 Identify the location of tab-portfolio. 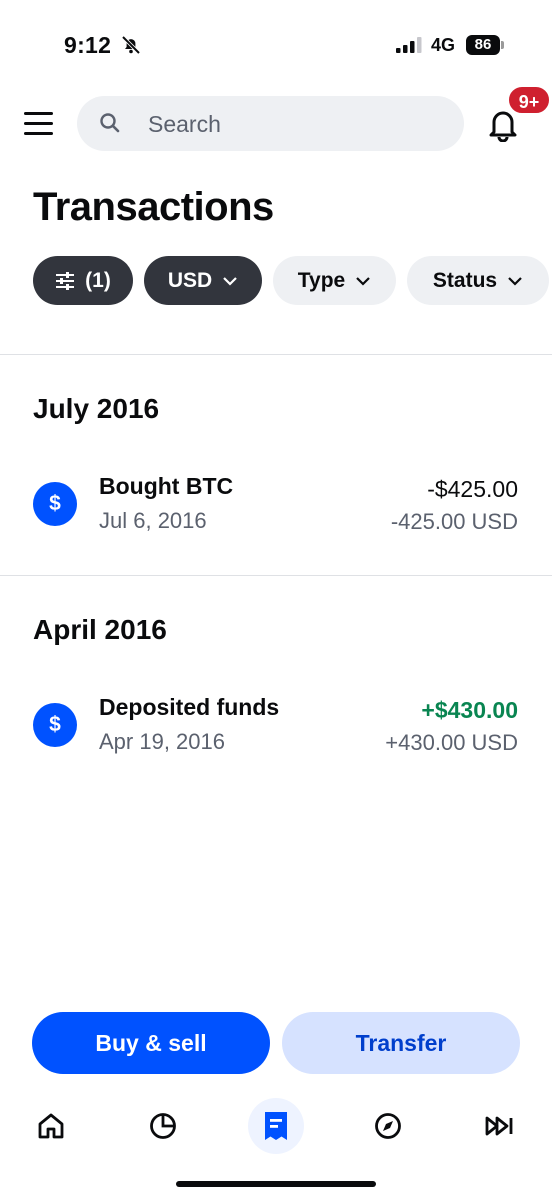
(163, 1126).